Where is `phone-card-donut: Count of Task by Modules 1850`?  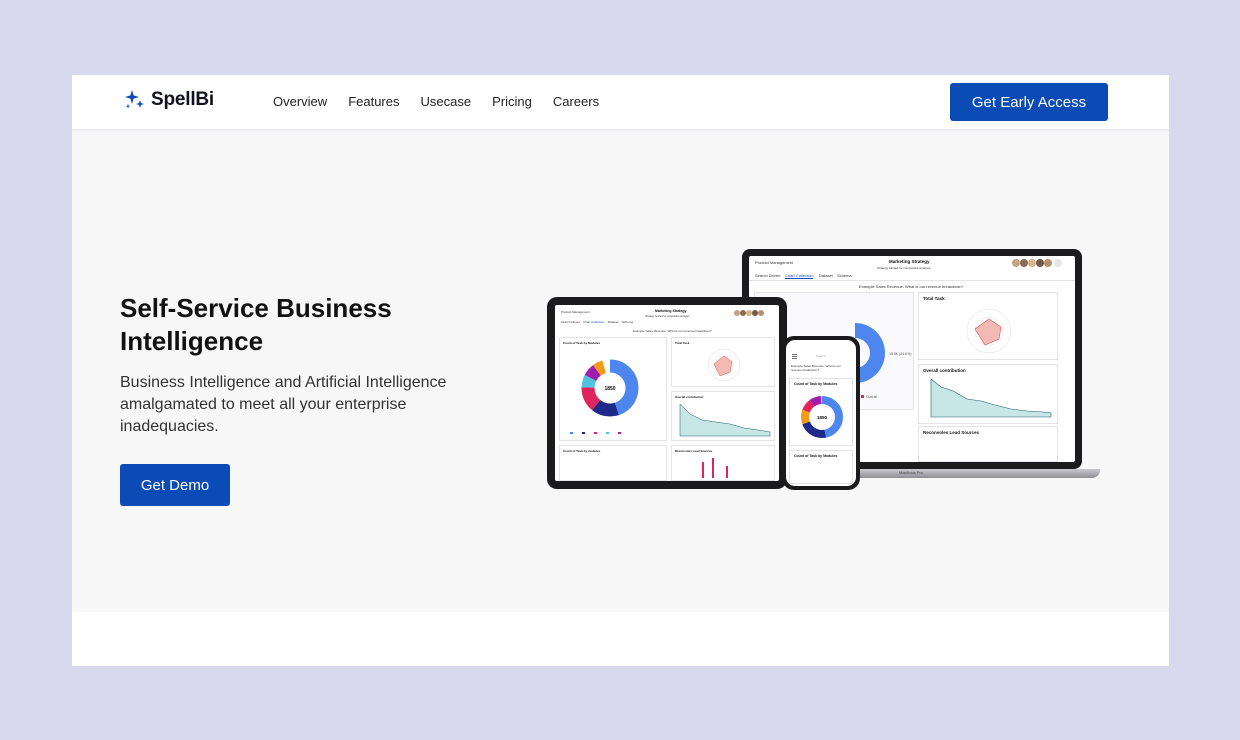
phone-card-donut: Count of Task by Modules 1850 is located at coordinates (821, 412).